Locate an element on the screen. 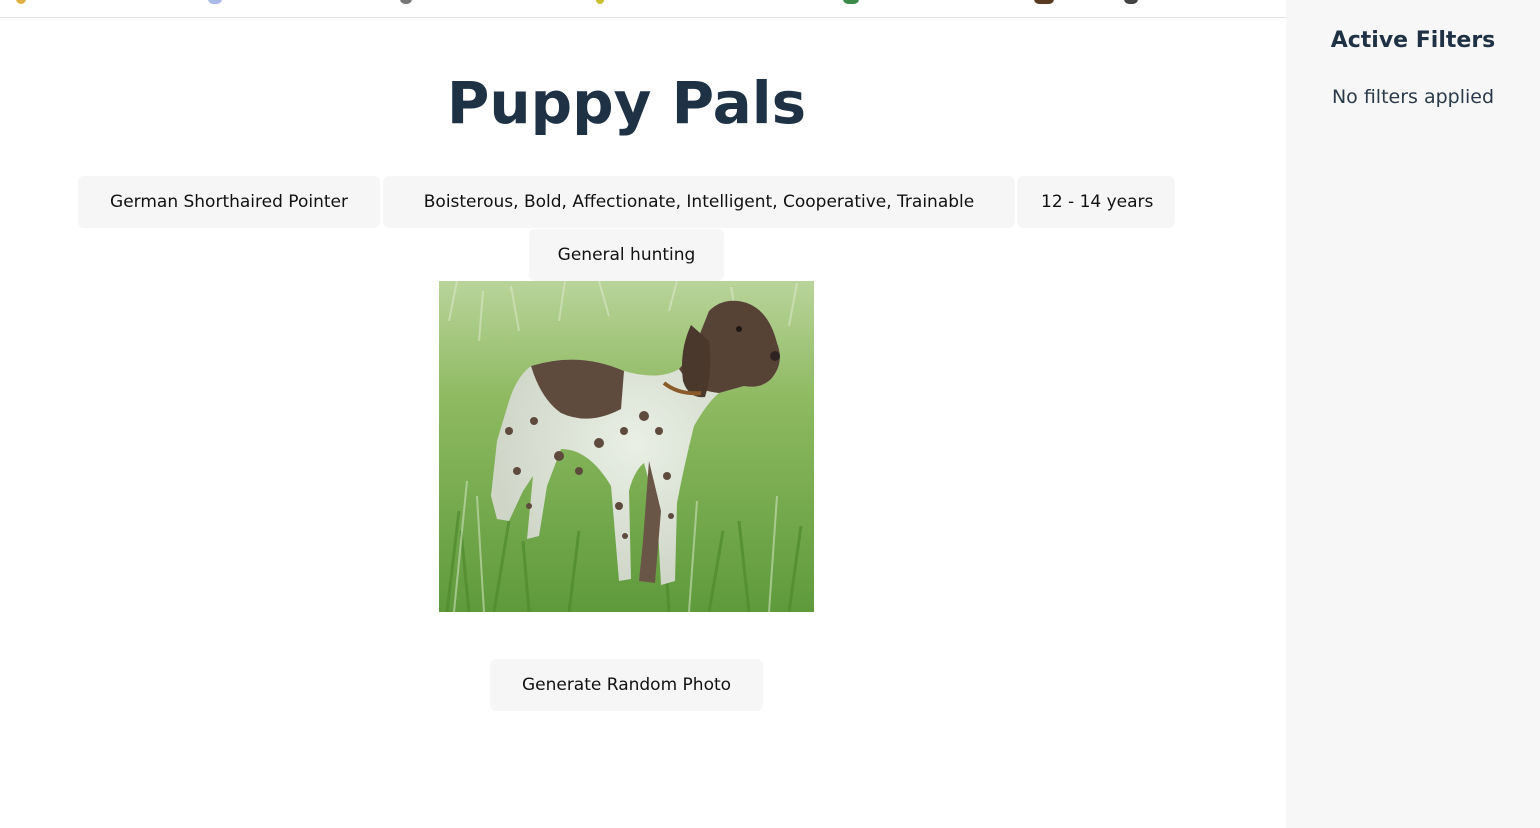  dog-photo is located at coordinates (626, 446).